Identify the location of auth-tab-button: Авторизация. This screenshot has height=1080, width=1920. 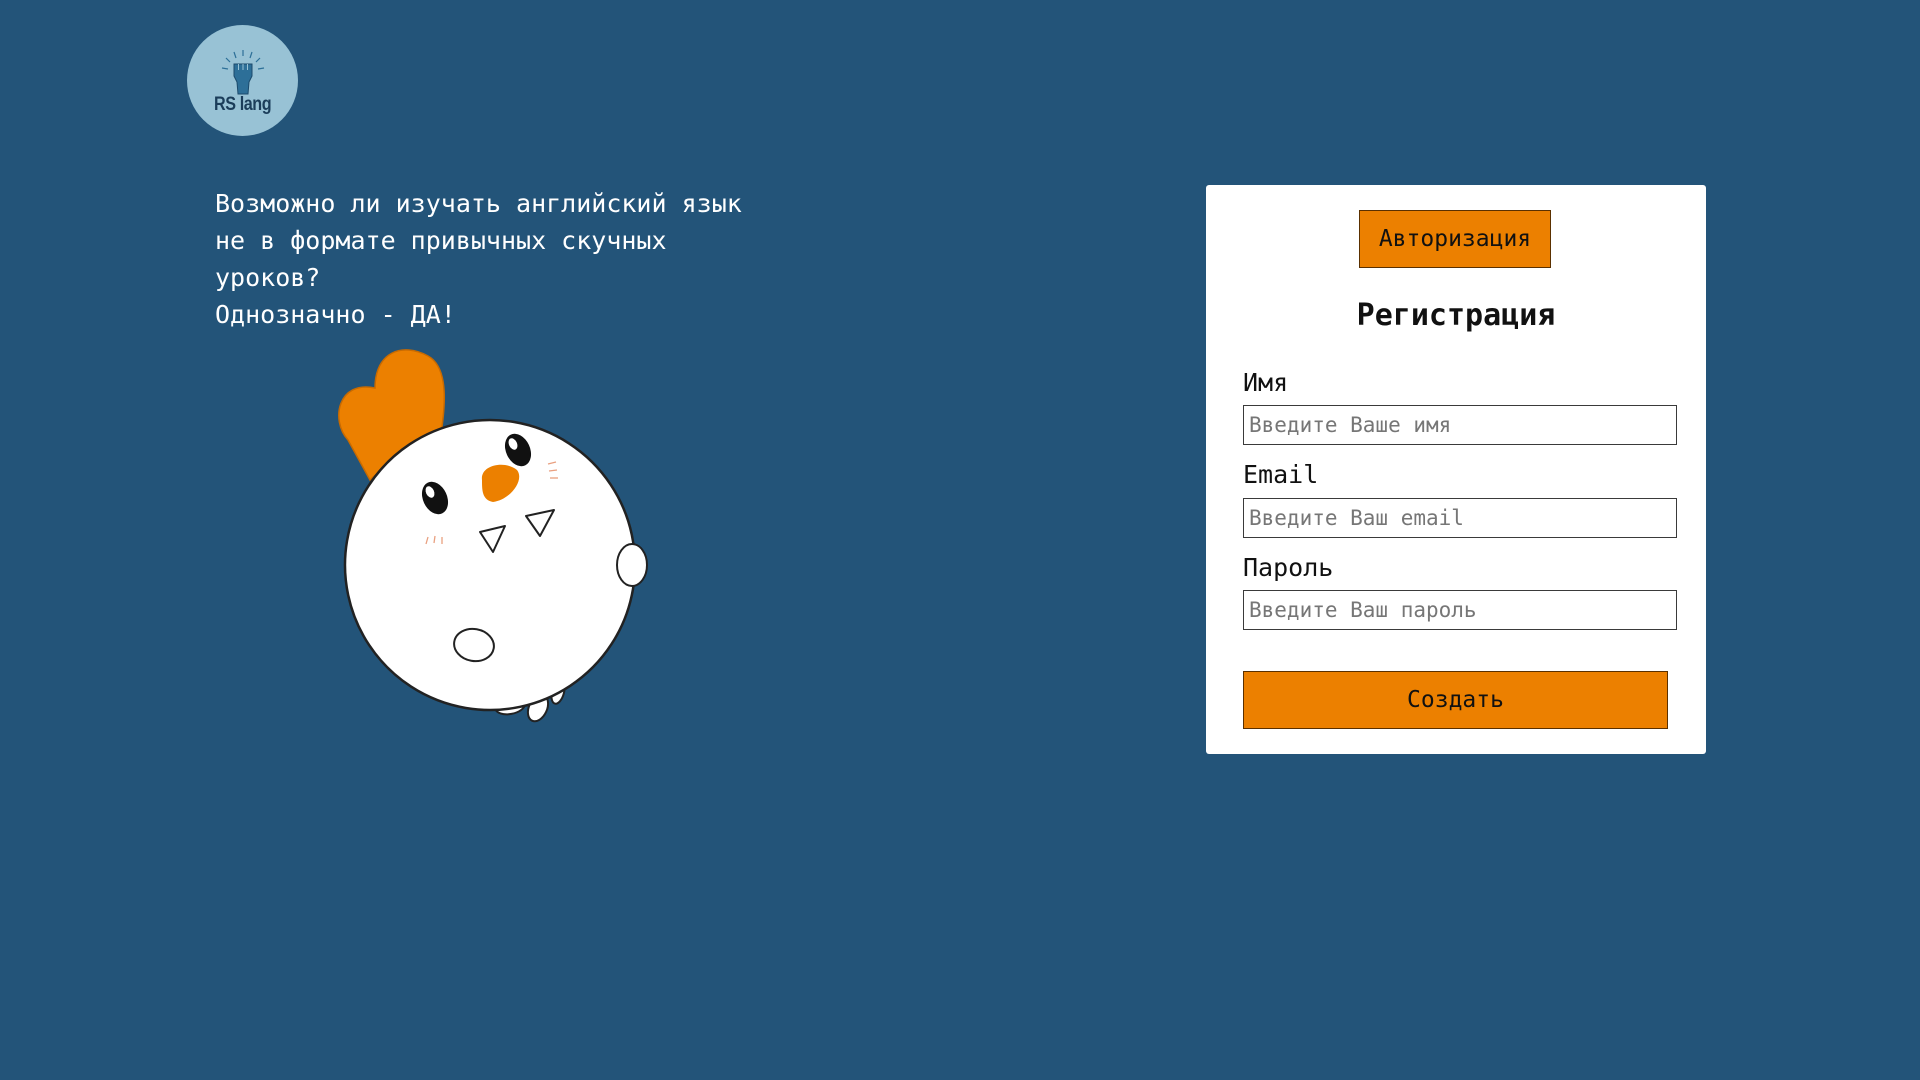
(1455, 239).